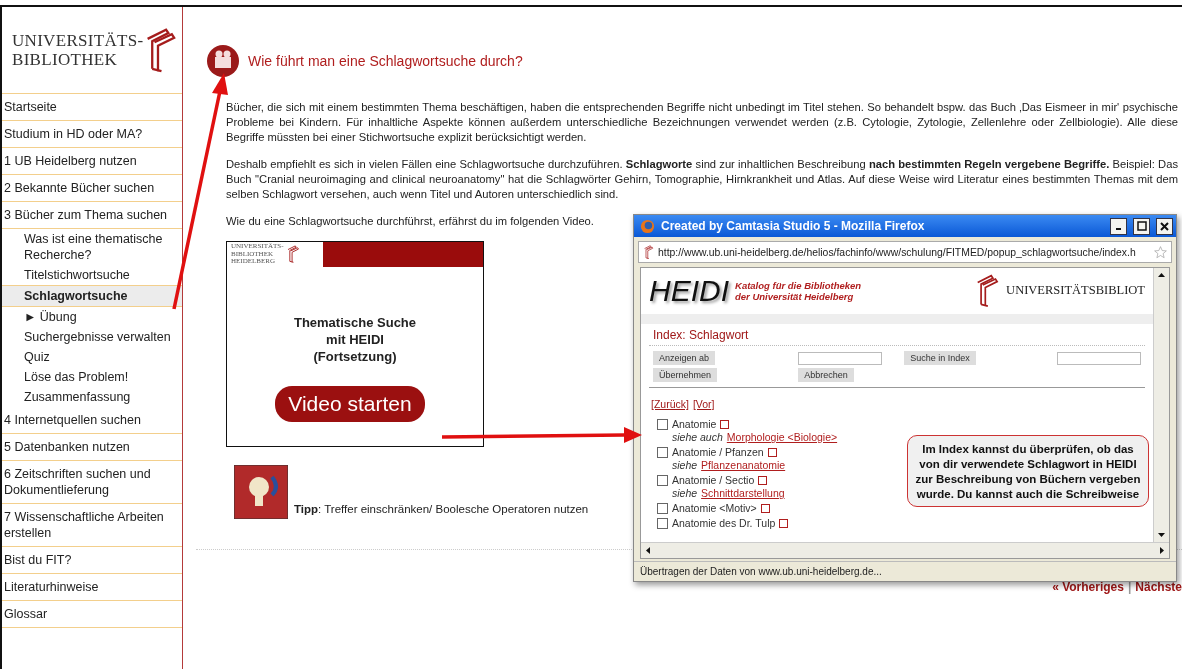 The width and height of the screenshot is (1182, 669). I want to click on paragraph: Deshalb empfiehlt es sich in vielen Fällen eine Schlagwortsuche durchzuführen. Schlagworte sind zur inhaltlichen Beschreibung nach bestimmten Regeln vergebene Begriffe. Beispiel: Das Buch "Cranial neuroimaging and clinical neuroanatomy" hat die Schlagwörter Gehirn, Tomographie, Hirnkrankheit und Atlas. Auf diese Weise wird Literatur eines bestimmten Themas mit dem selben Schlagwort versehen, auch wenn Titel und Autoren unterschiedlich sind., so click(702, 179).